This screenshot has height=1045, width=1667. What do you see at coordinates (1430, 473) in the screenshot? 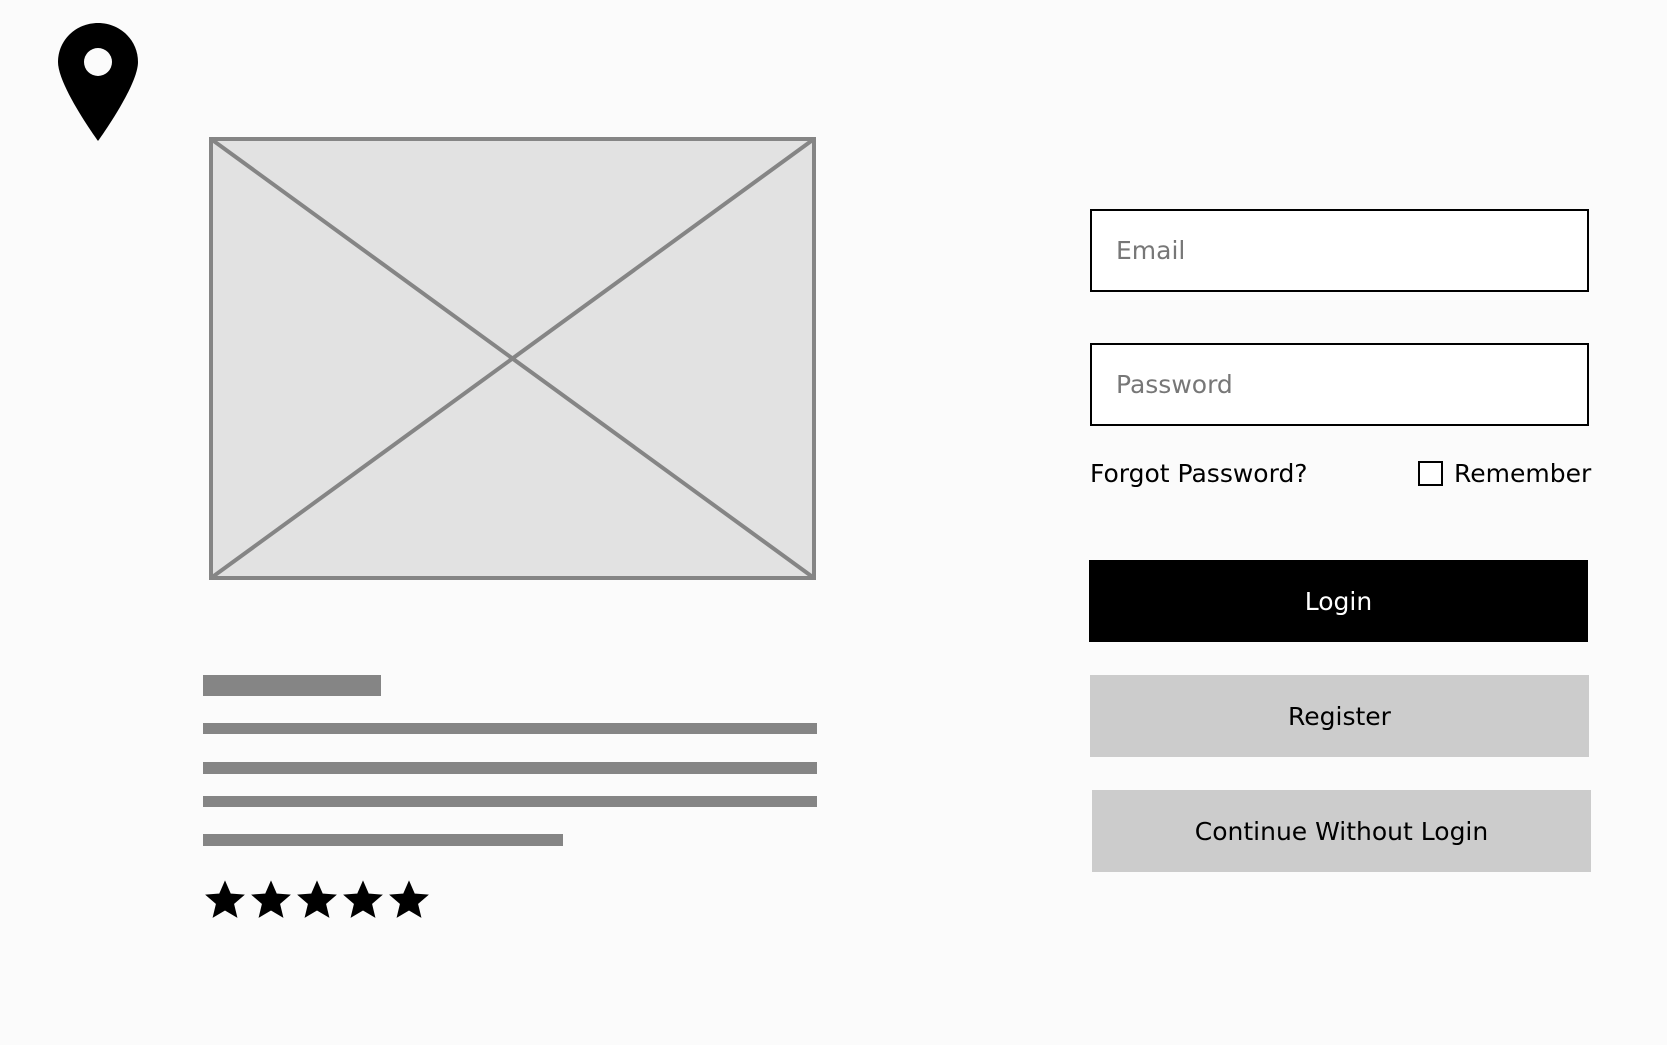
I see `remember-checkbox` at bounding box center [1430, 473].